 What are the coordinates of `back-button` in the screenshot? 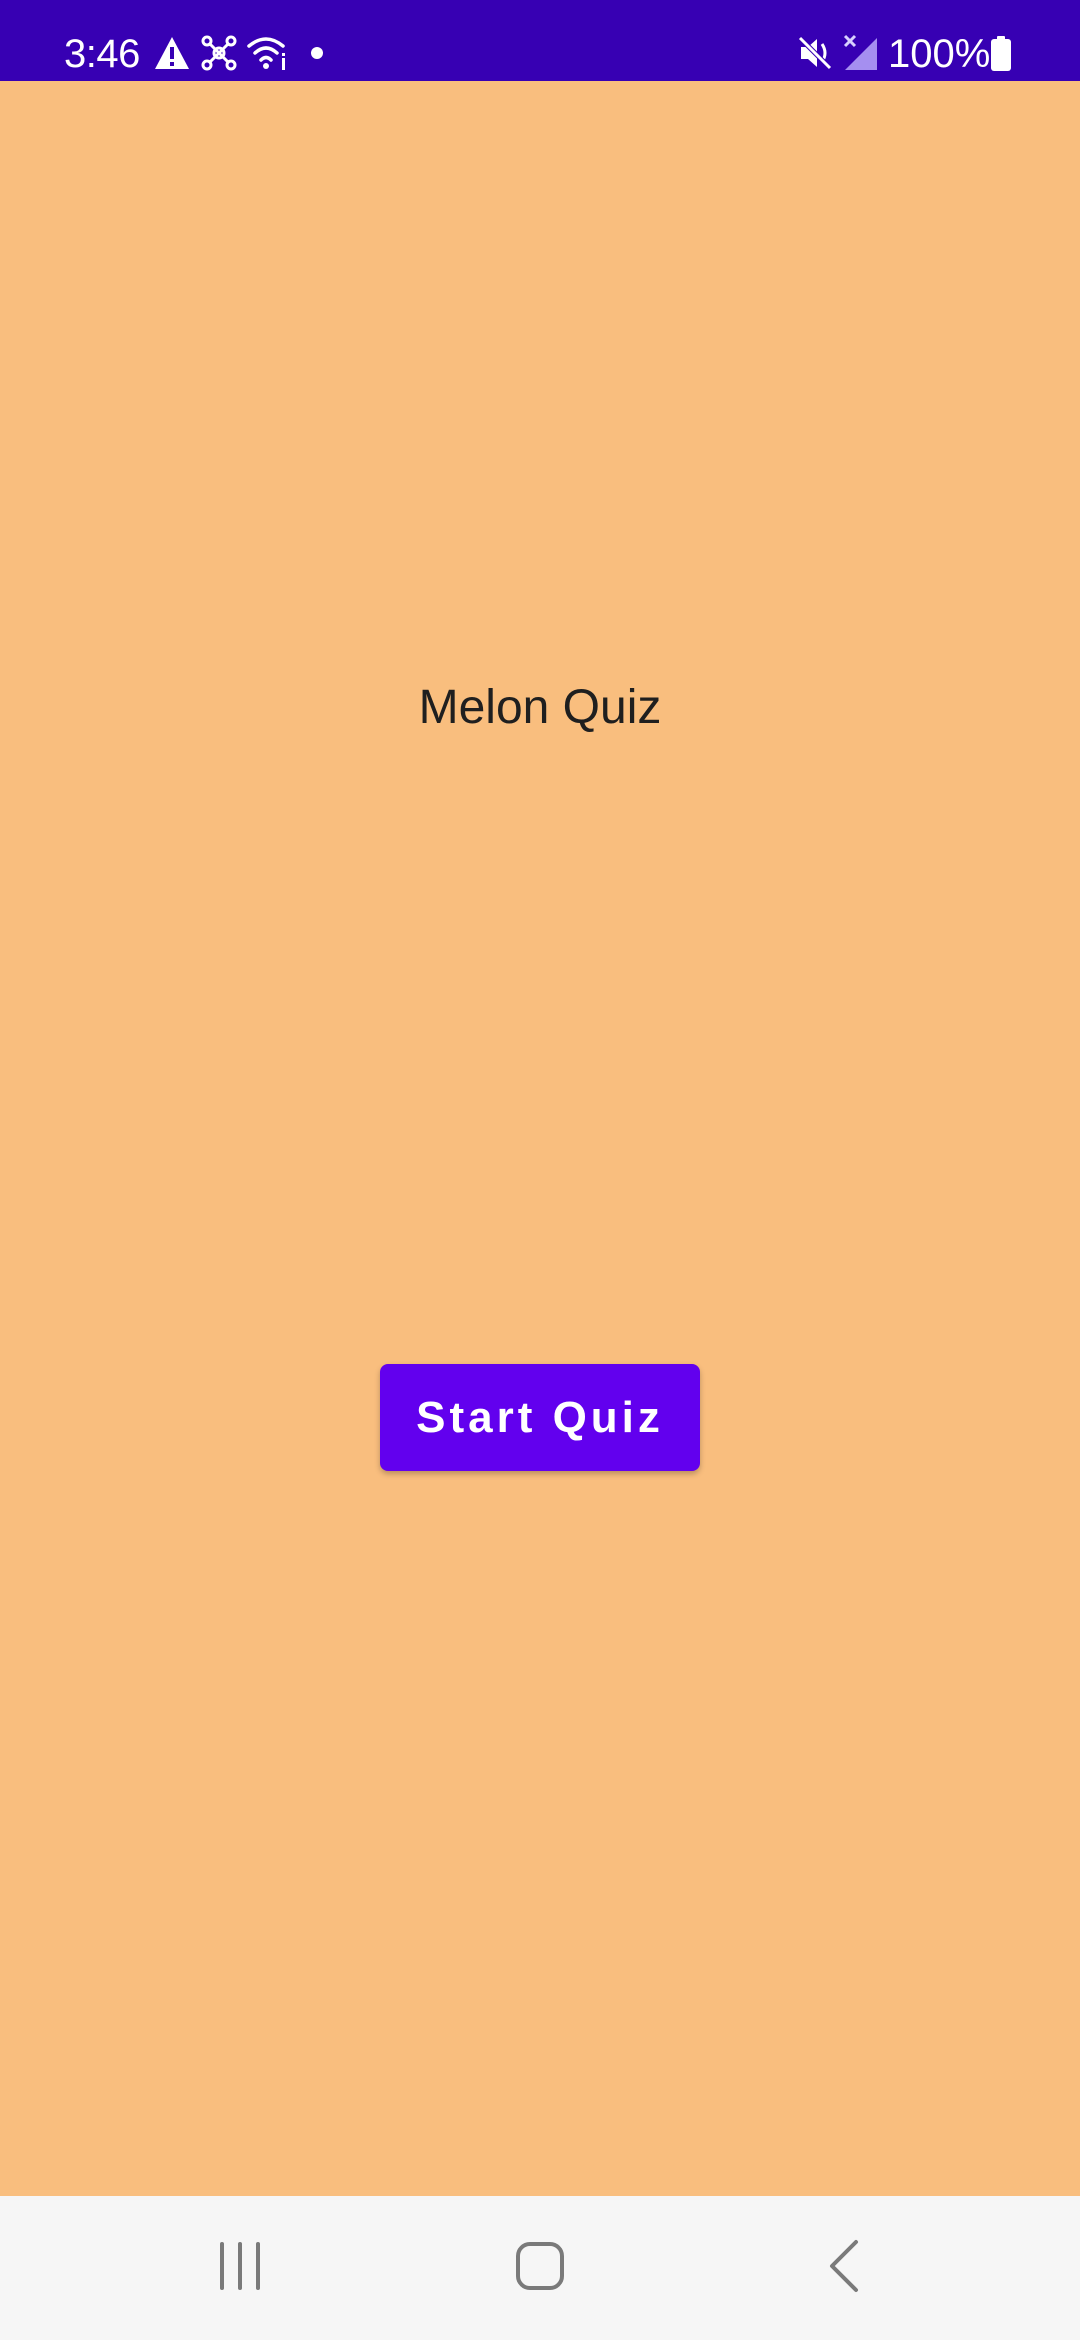 It's located at (844, 2268).